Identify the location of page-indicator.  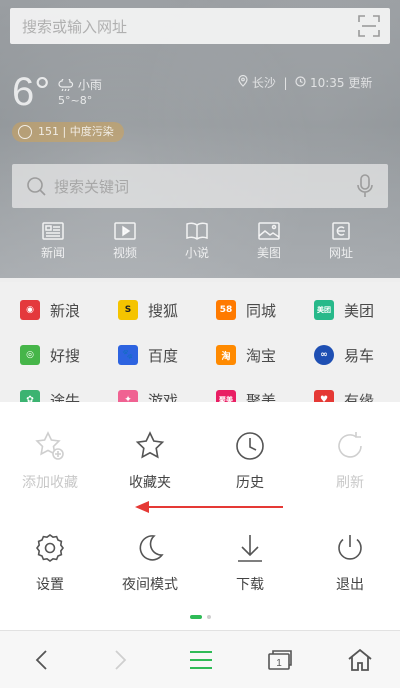
(205, 617).